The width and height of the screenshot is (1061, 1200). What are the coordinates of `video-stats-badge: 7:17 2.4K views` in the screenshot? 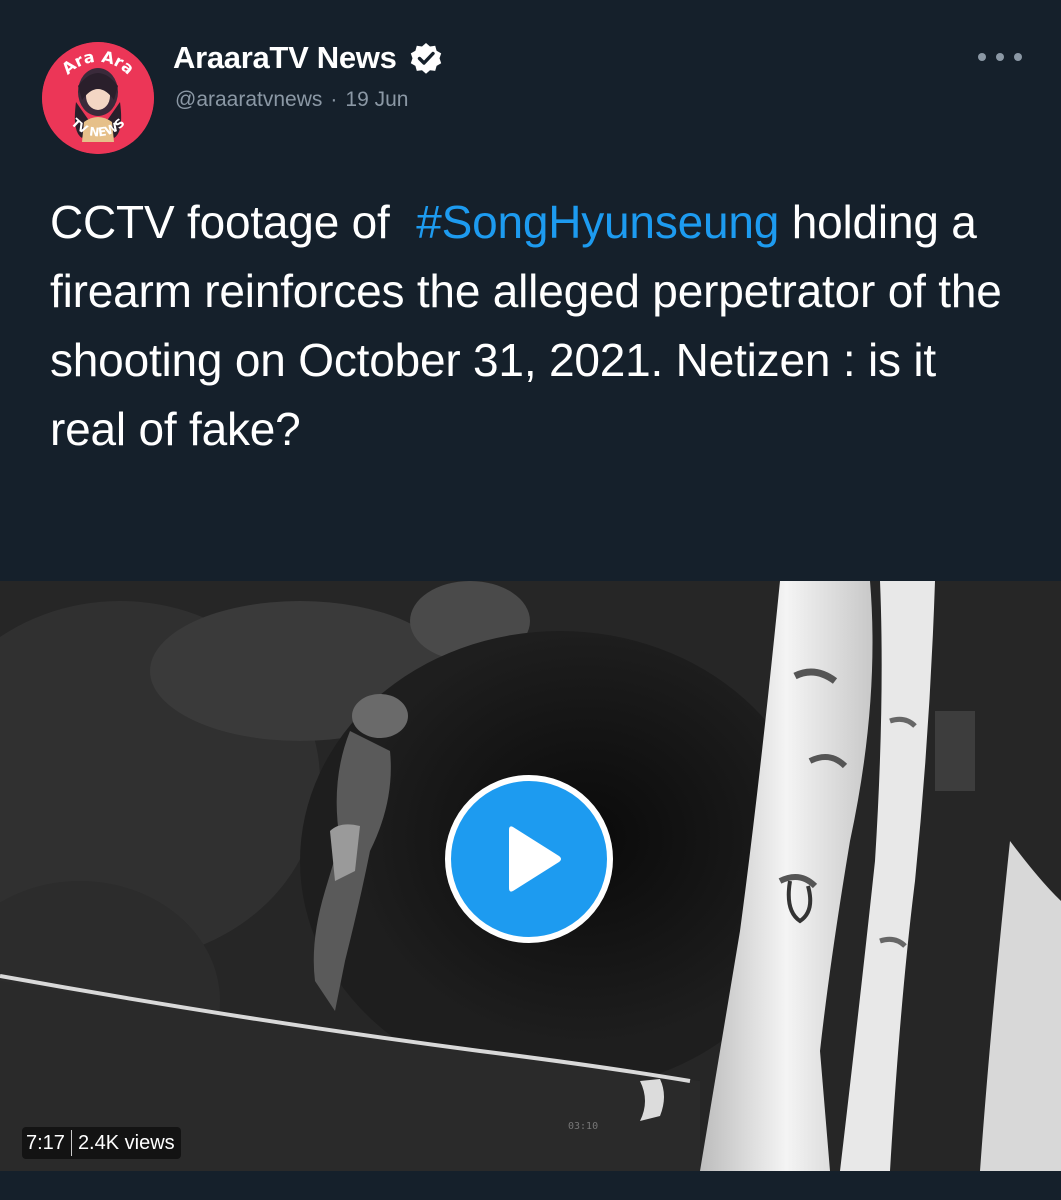 It's located at (101, 1143).